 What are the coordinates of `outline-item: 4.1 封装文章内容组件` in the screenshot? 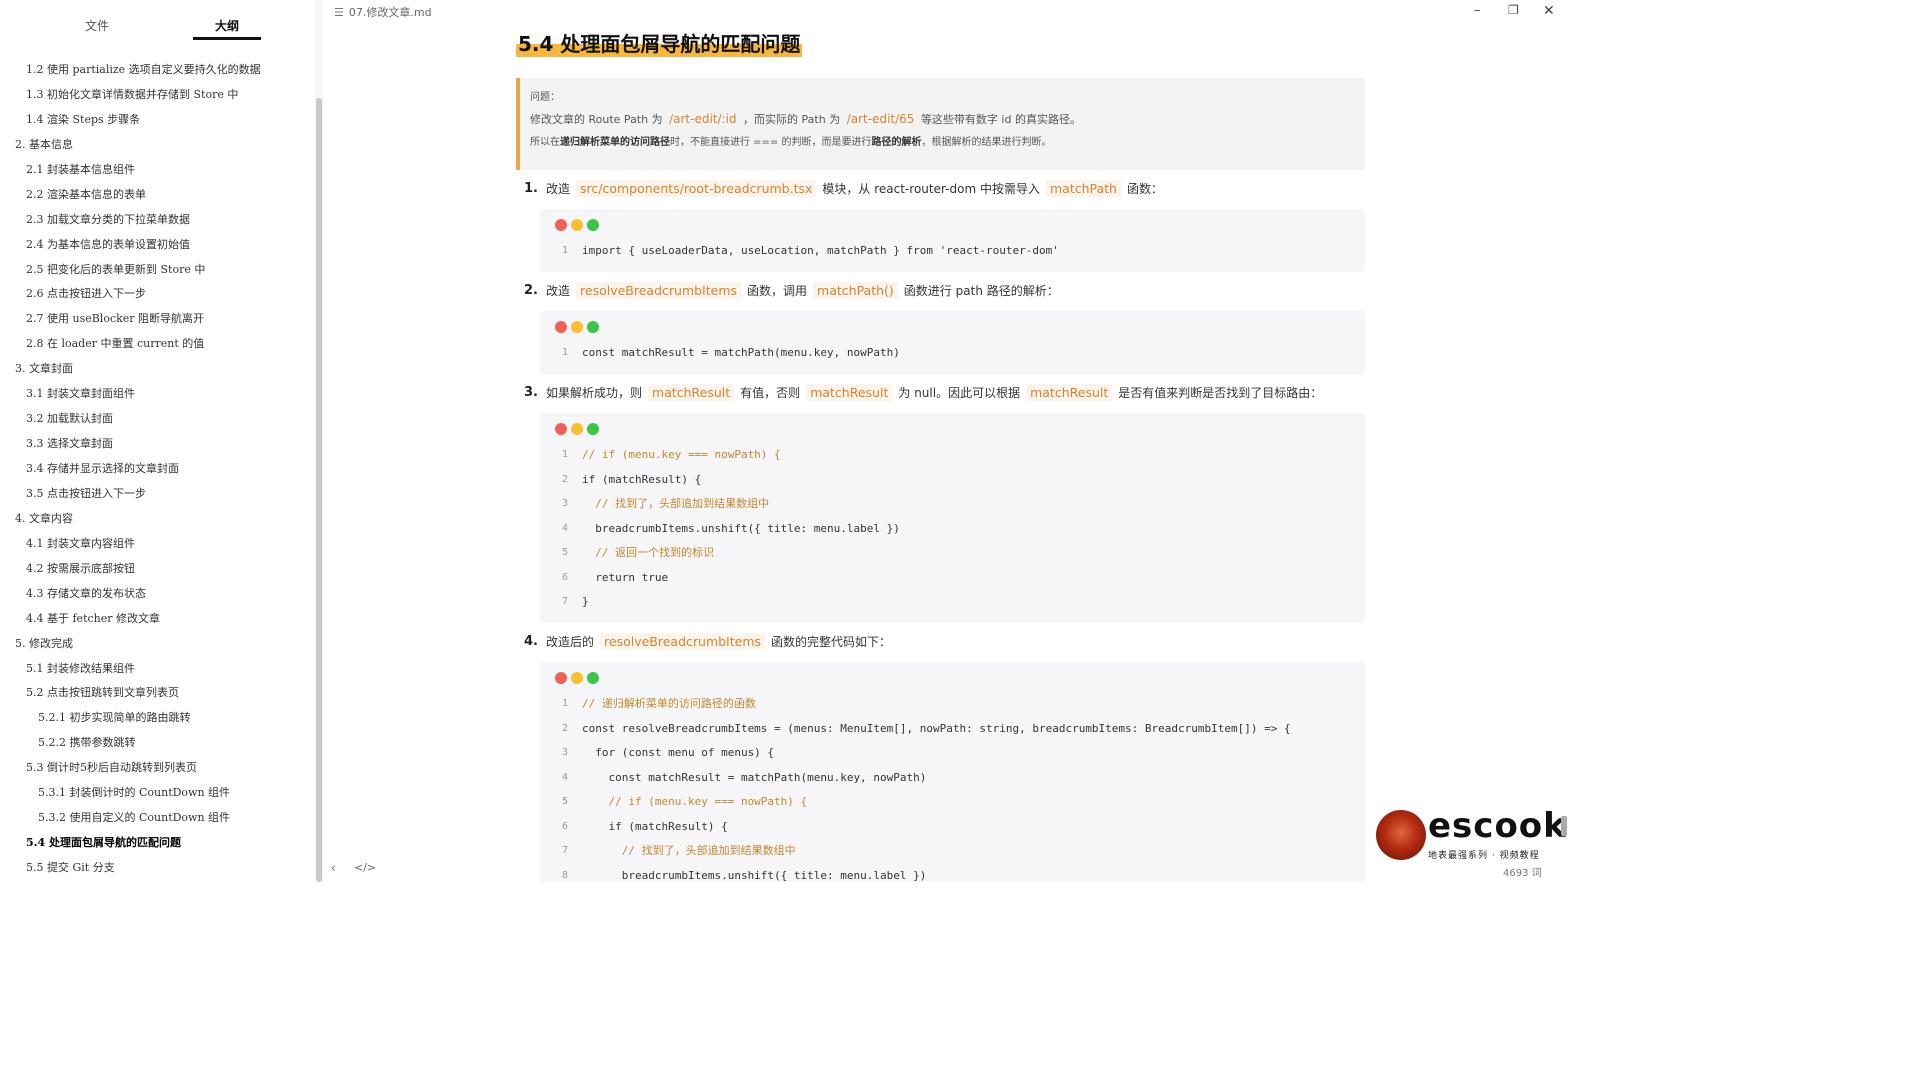 It's located at (156, 544).